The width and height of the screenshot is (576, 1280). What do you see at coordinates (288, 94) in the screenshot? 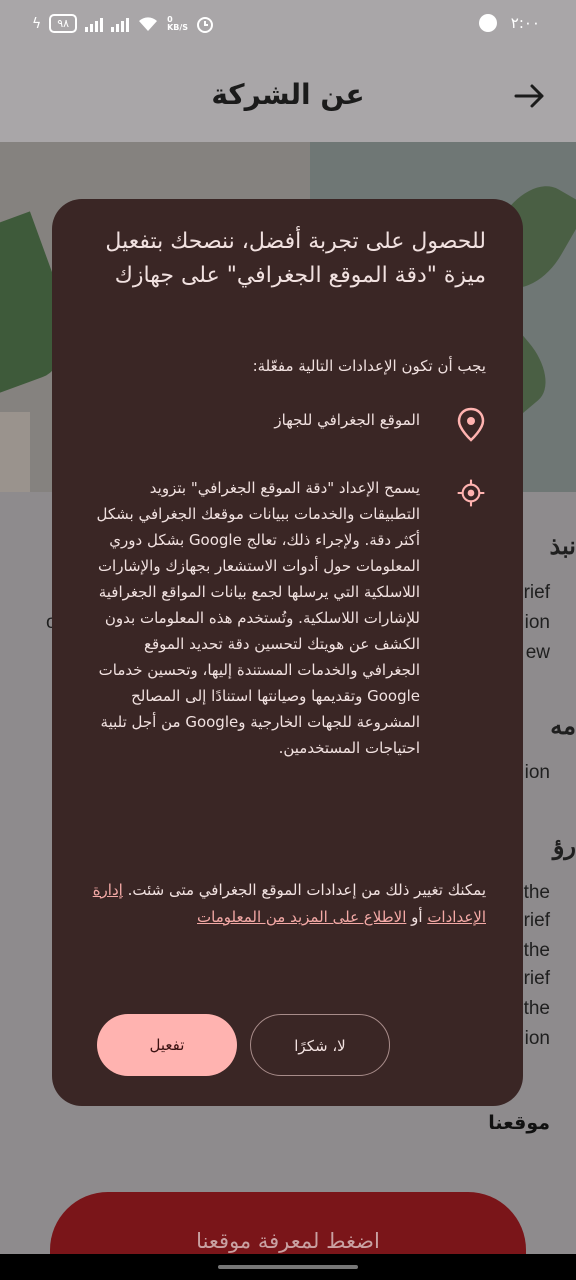
I see `page-title: عن الشركة` at bounding box center [288, 94].